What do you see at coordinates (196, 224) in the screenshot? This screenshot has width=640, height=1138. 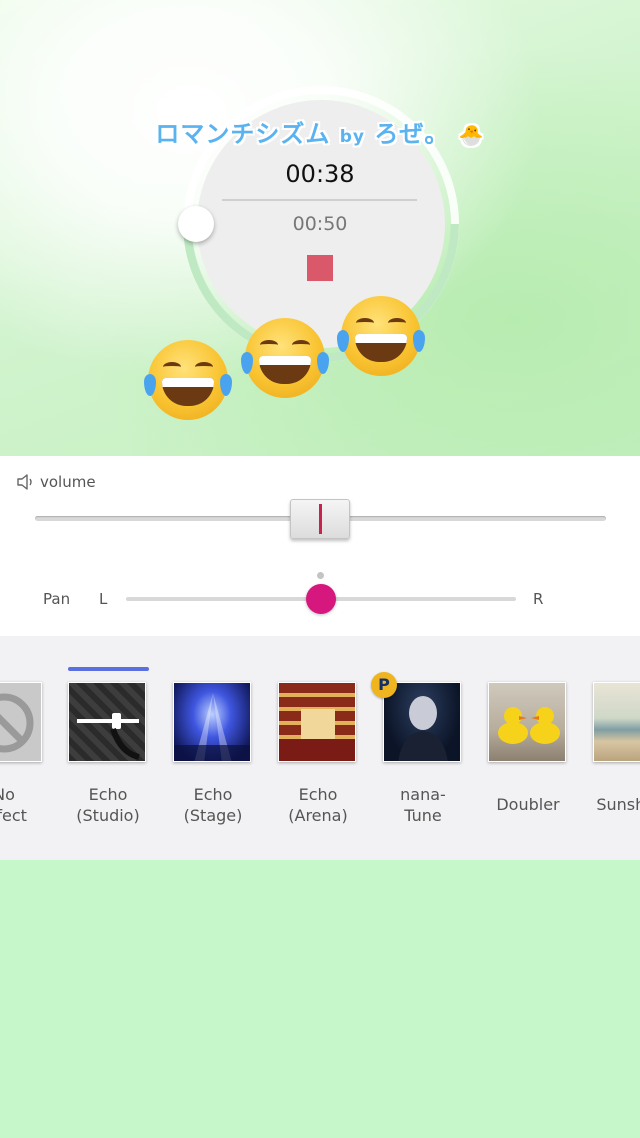 I see `progress-knob` at bounding box center [196, 224].